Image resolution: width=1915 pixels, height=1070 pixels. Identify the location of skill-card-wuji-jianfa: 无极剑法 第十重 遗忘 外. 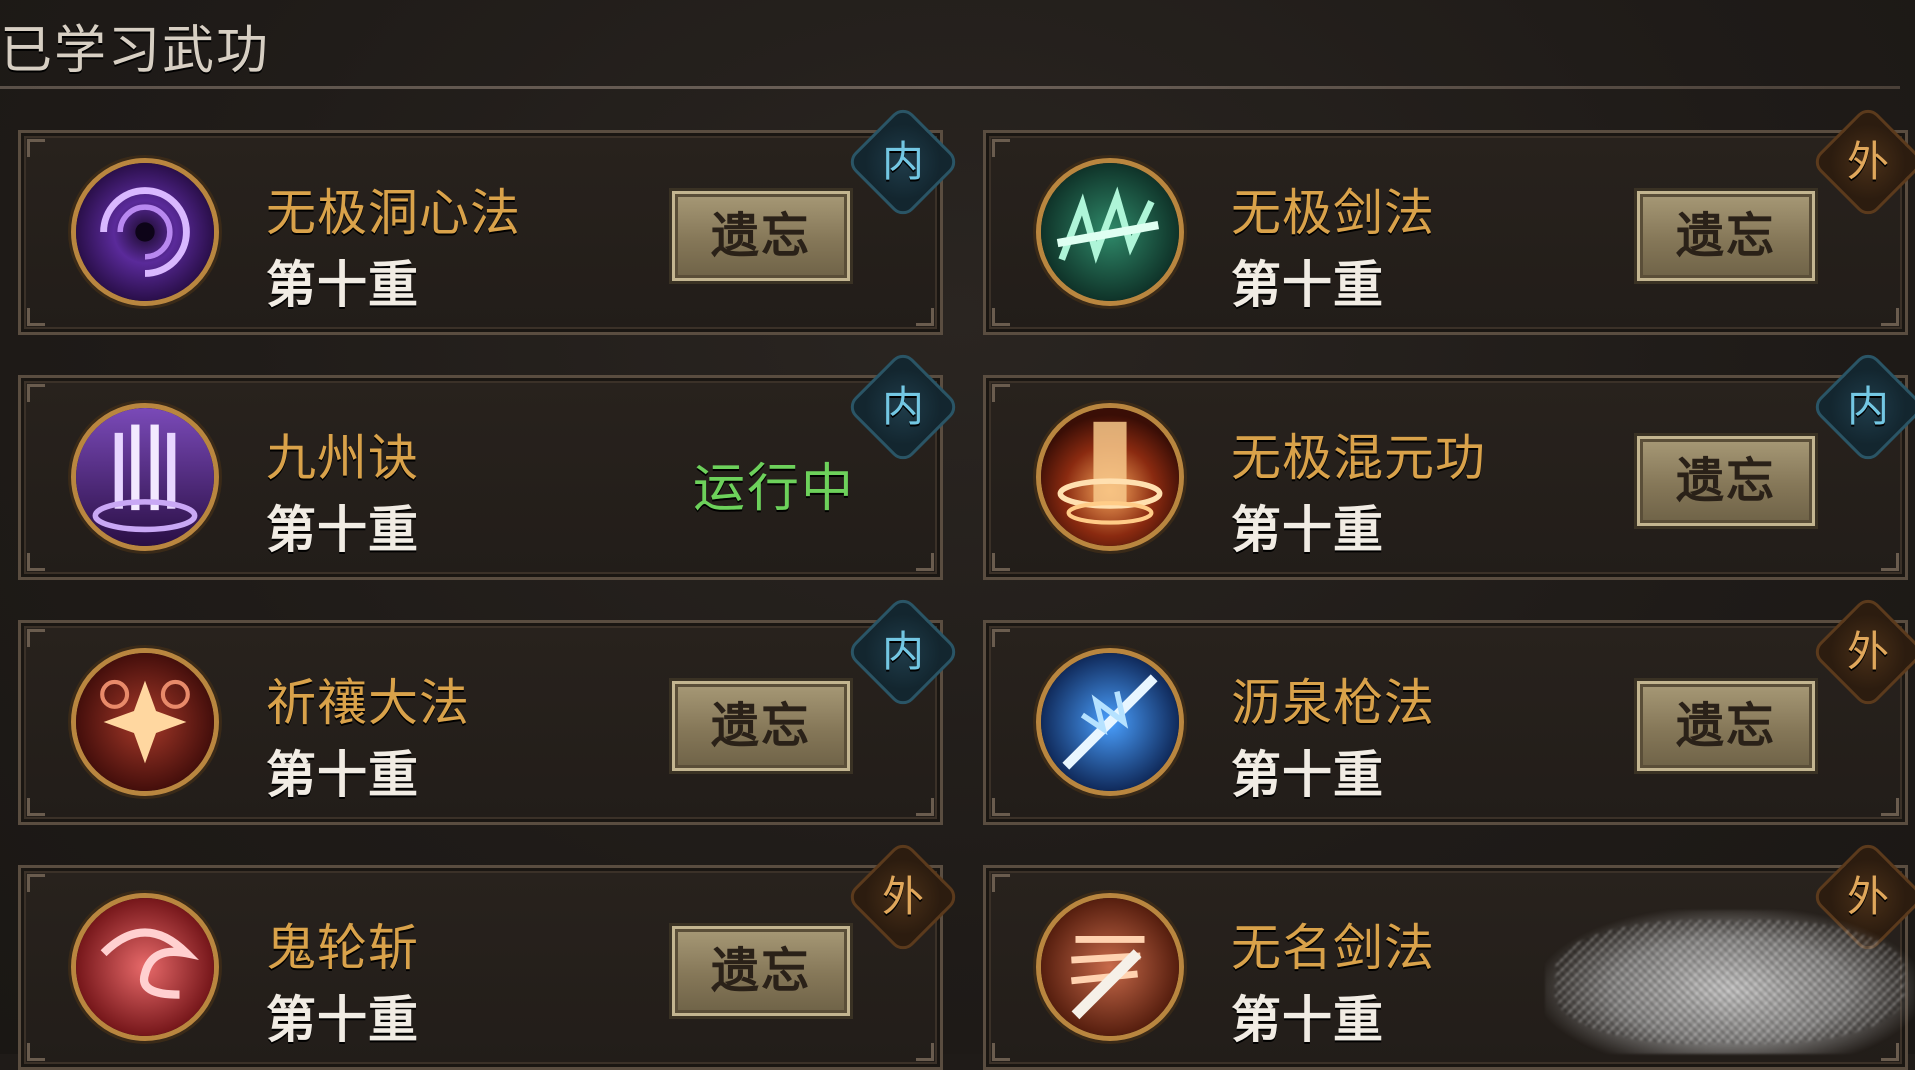
(1449, 219).